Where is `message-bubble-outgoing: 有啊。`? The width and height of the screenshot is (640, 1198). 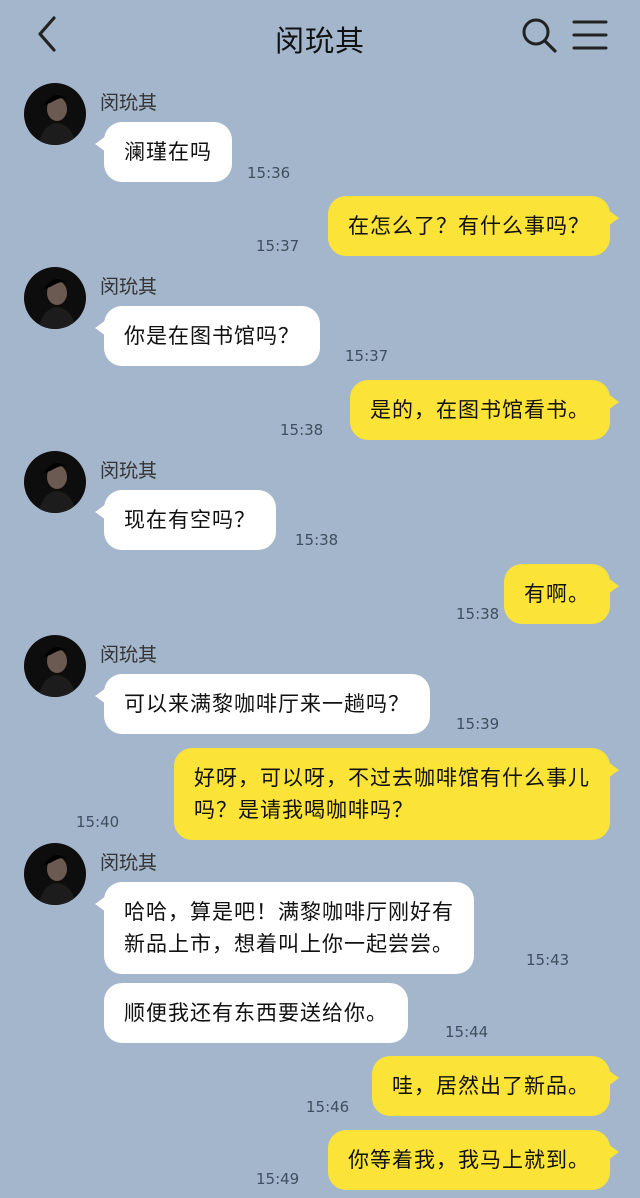
message-bubble-outgoing: 有啊。 is located at coordinates (561, 594).